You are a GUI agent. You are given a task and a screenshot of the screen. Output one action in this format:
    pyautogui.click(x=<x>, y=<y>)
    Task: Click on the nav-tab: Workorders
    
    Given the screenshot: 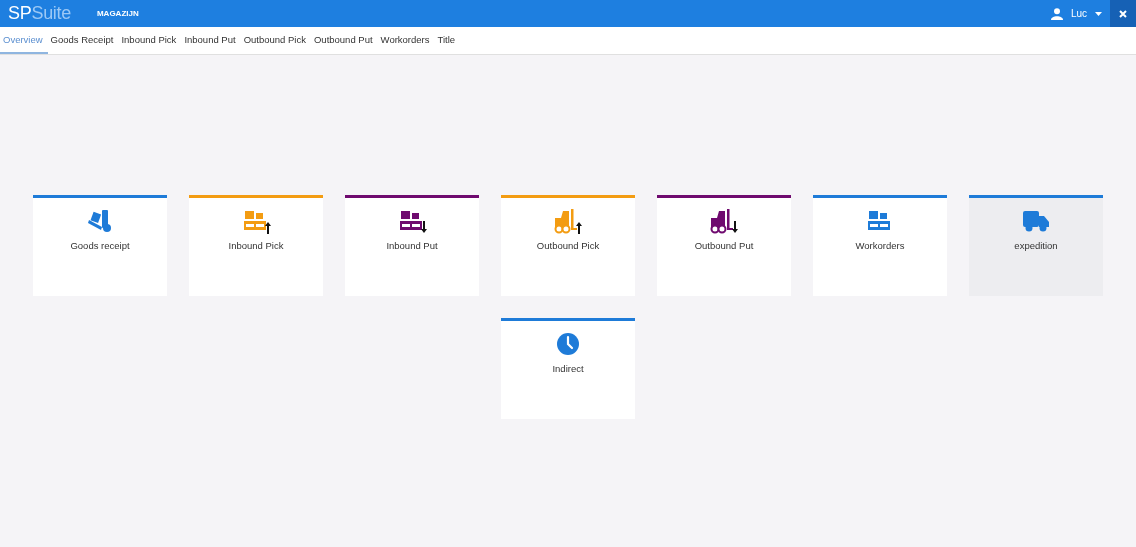 What is the action you would take?
    pyautogui.click(x=406, y=40)
    